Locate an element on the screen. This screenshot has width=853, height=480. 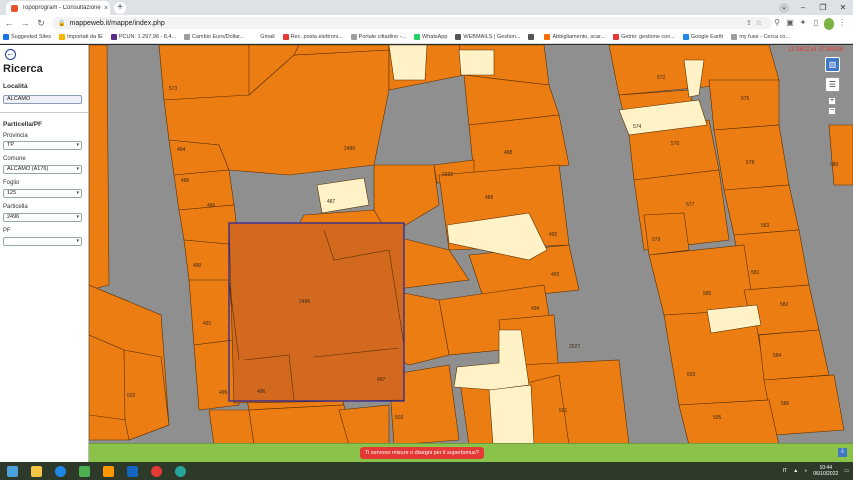
start-button is located at coordinates (12, 471).